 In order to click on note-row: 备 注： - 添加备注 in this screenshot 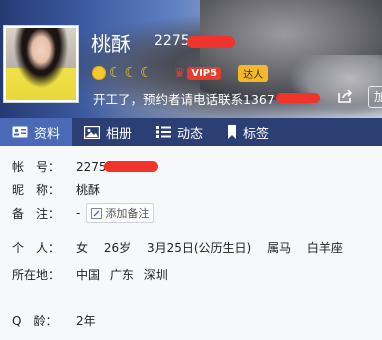, I will do `click(83, 213)`.